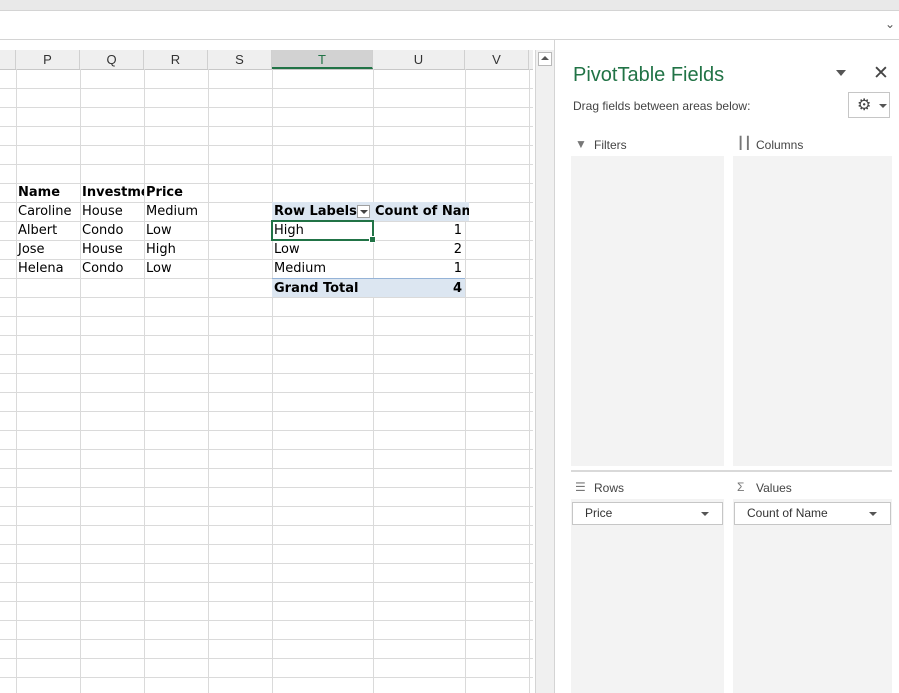 This screenshot has width=899, height=693. Describe the element at coordinates (176, 211) in the screenshot. I see `table-cell: Medium` at that location.